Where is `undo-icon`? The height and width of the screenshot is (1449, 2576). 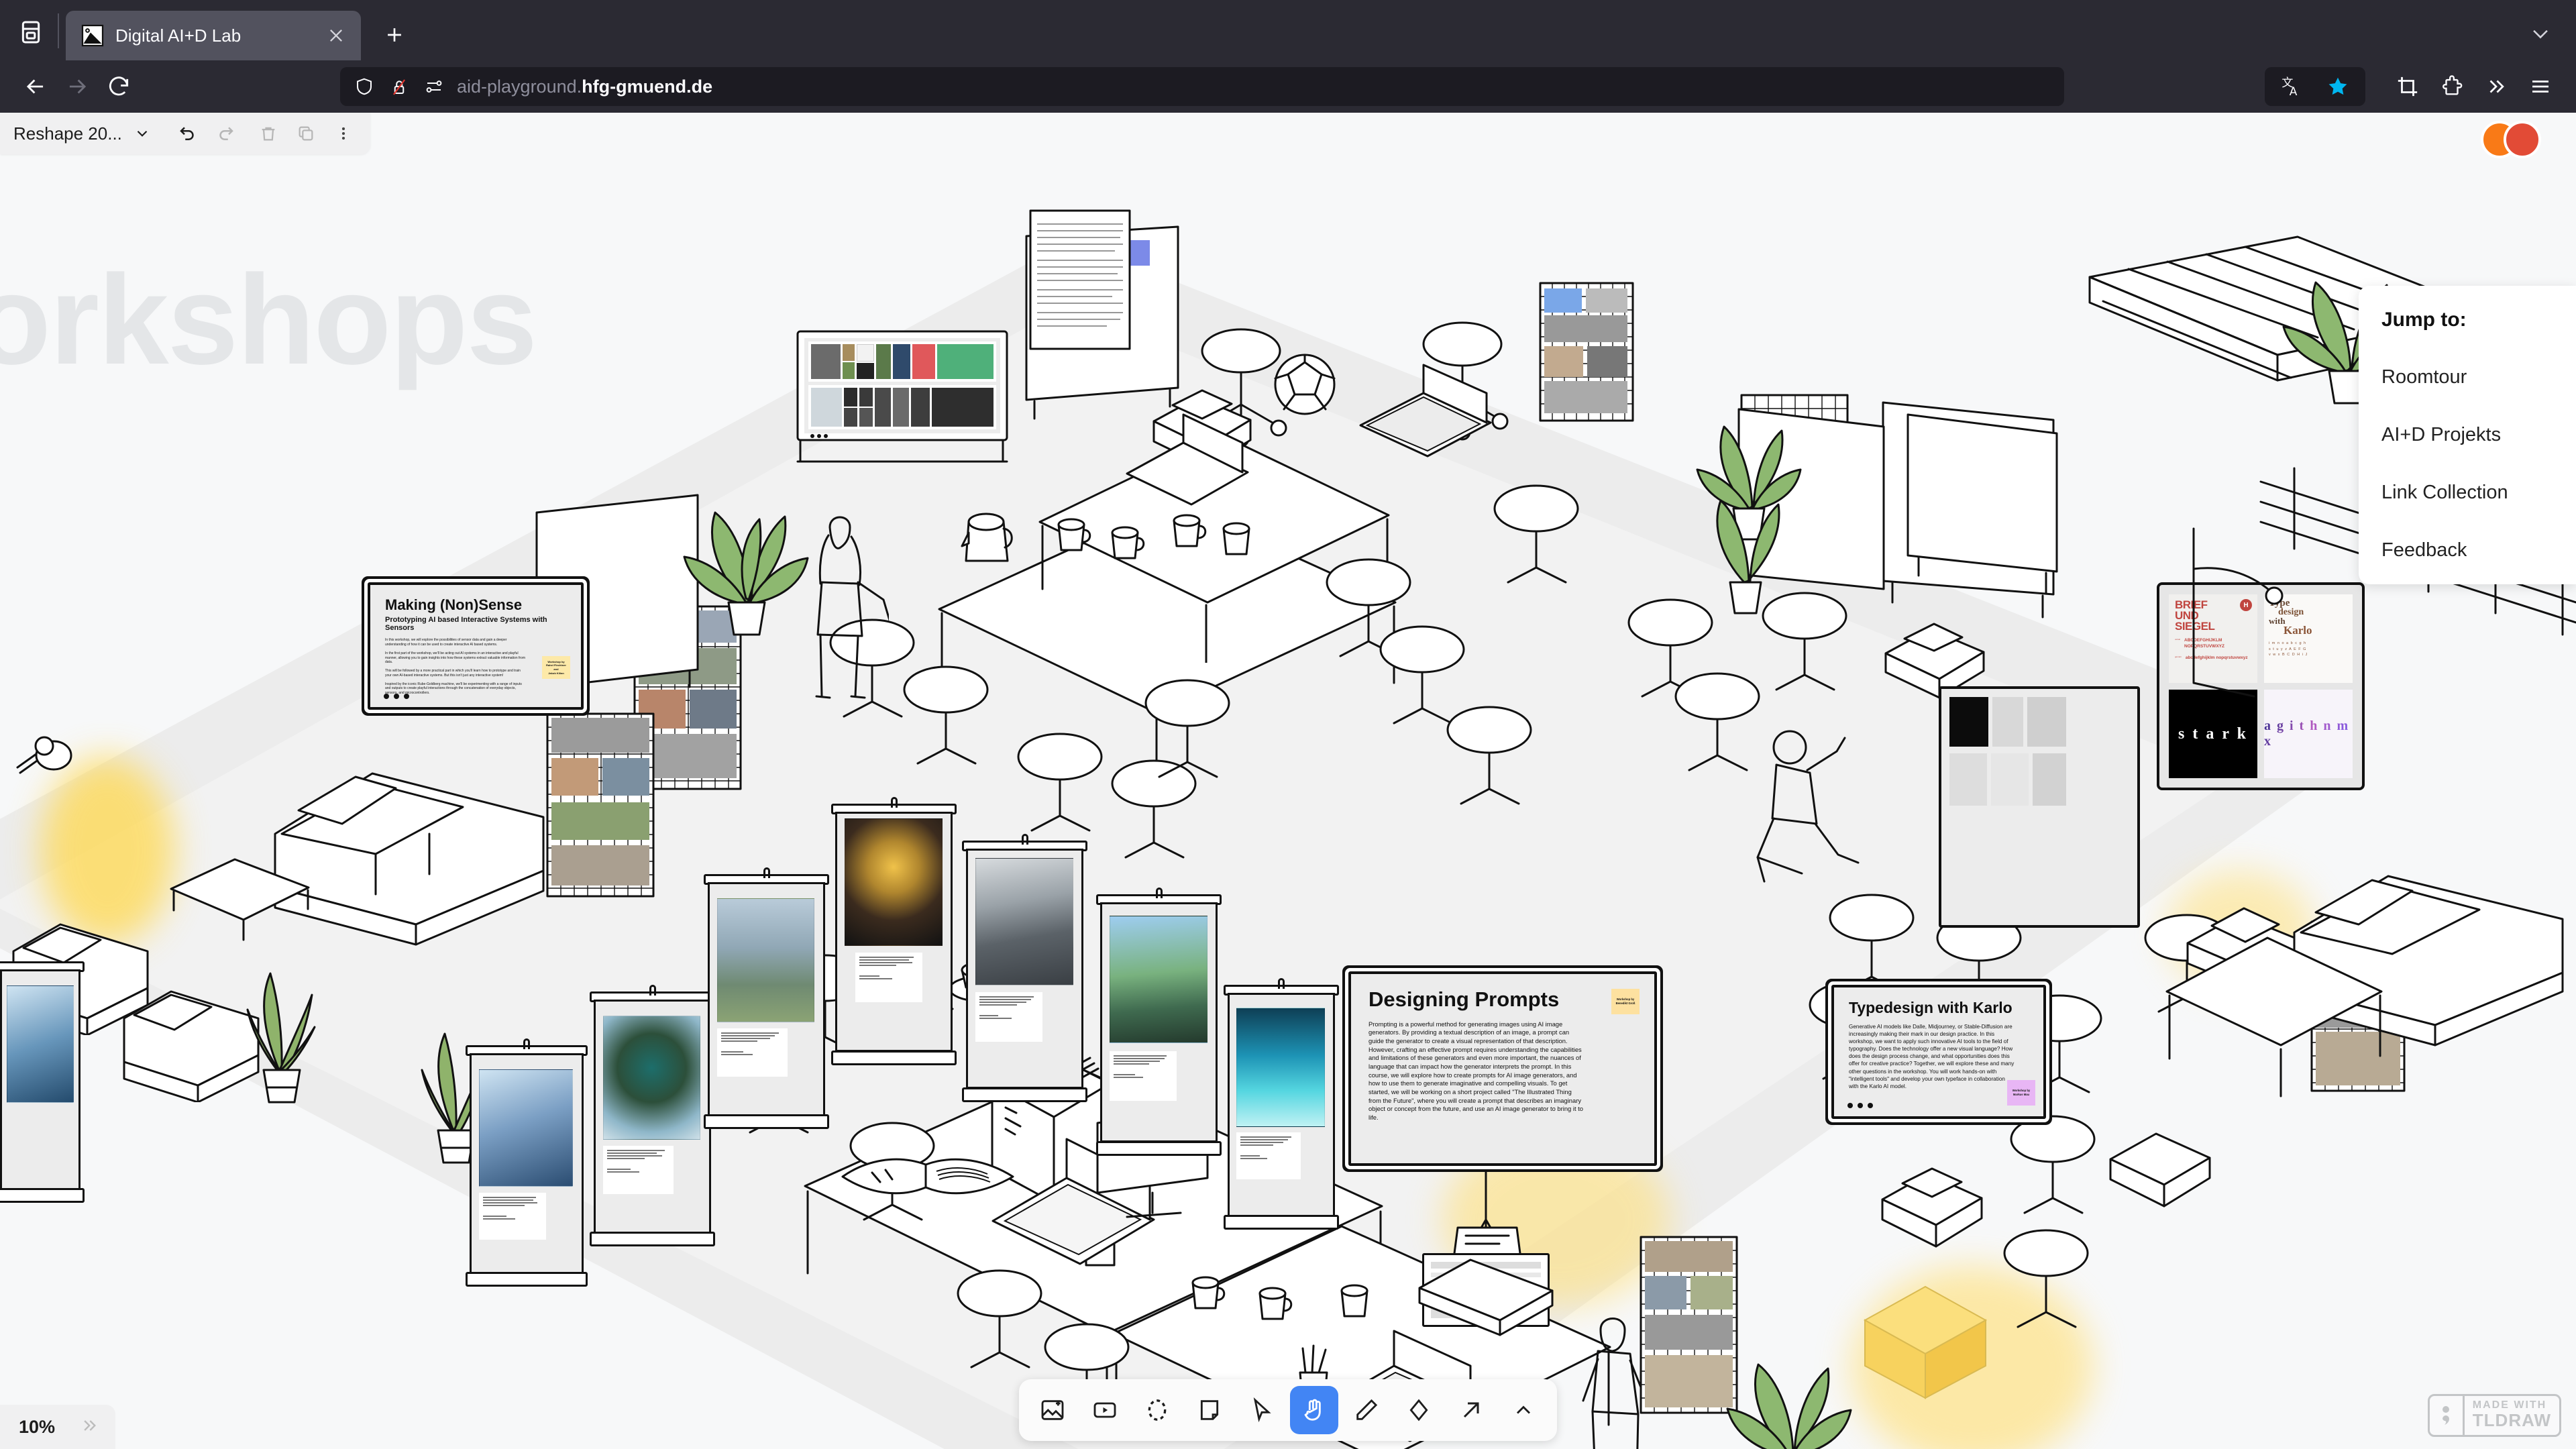
undo-icon is located at coordinates (187, 133).